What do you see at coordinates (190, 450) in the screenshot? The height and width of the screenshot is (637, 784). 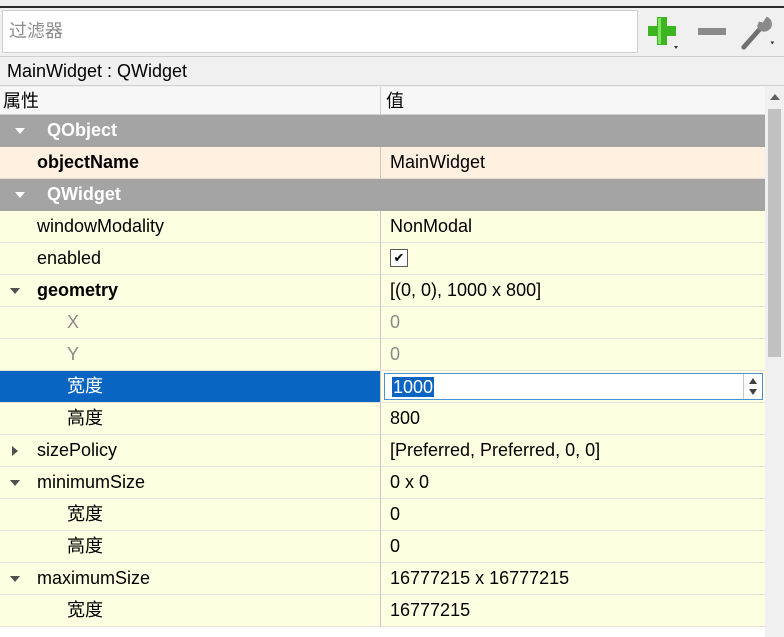 I see `property-name-cell: sizePolicy` at bounding box center [190, 450].